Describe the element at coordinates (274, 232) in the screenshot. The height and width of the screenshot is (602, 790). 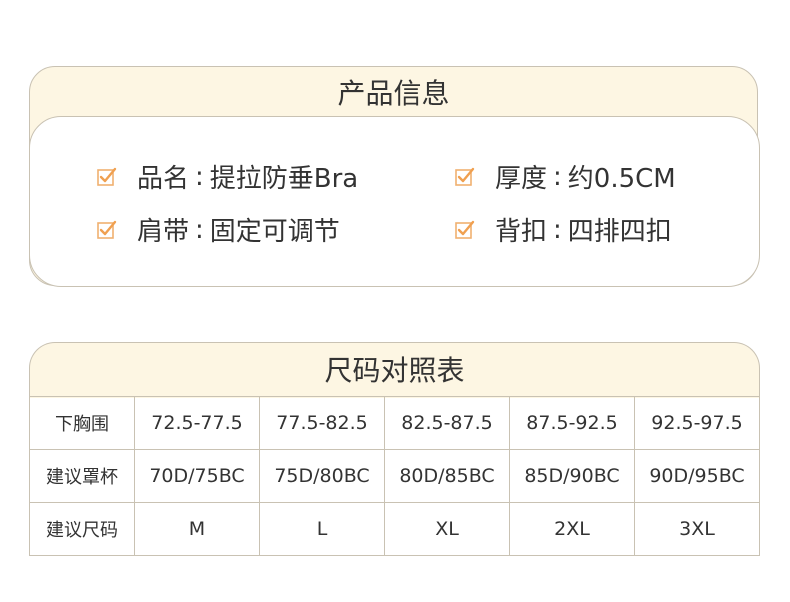
I see `spec-value: 固定可调节` at that location.